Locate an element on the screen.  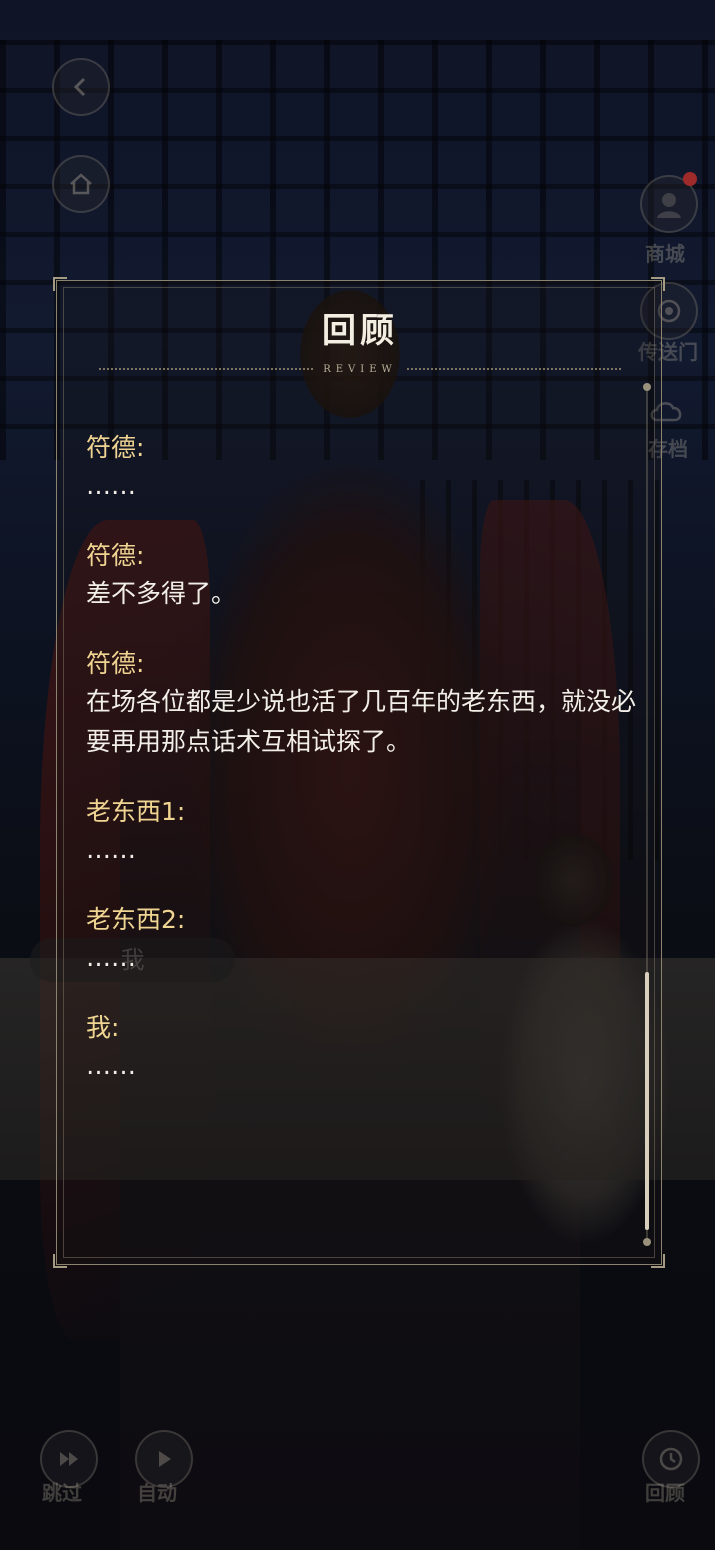
log-entry: 符德: 差不多得了。 is located at coordinates (366, 576).